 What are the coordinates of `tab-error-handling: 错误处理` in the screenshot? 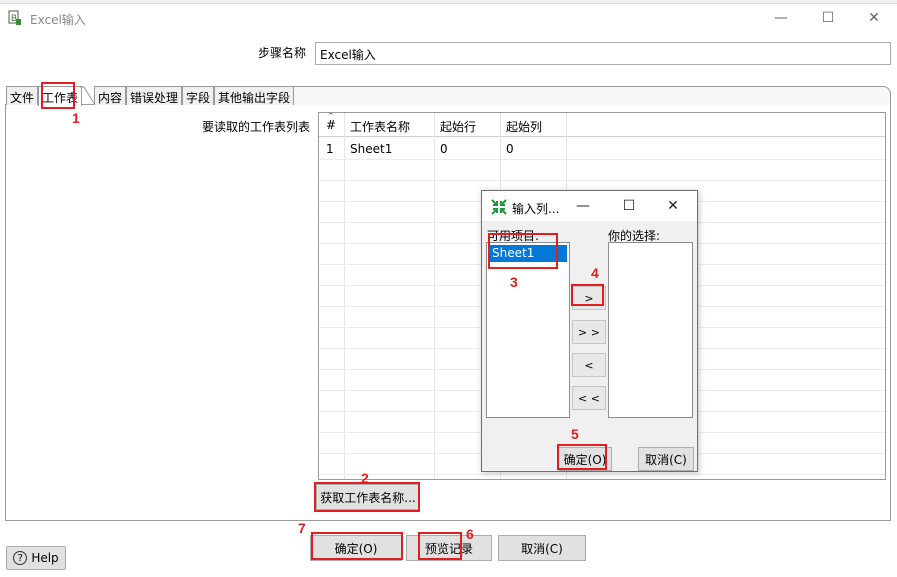 It's located at (154, 95).